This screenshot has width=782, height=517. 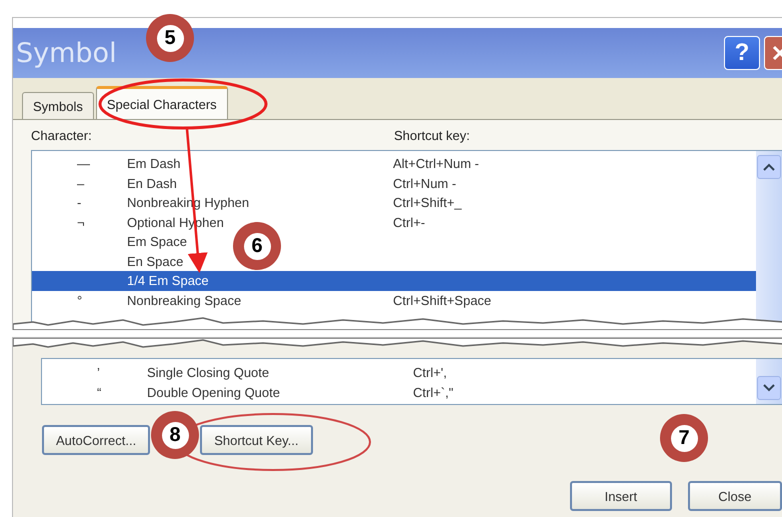 I want to click on shortcut-text: Alt+Ctrl+Num -, so click(x=436, y=164).